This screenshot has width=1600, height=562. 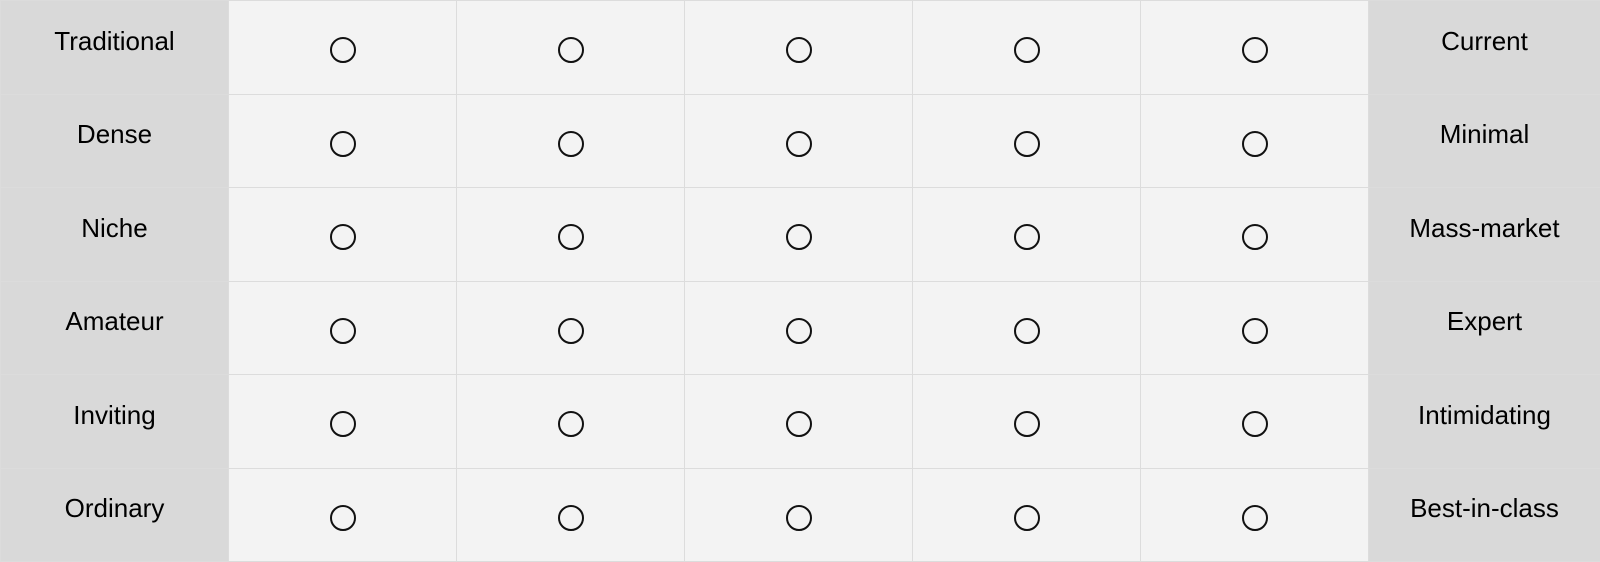 What do you see at coordinates (115, 515) in the screenshot?
I see `left-label: Ordinary` at bounding box center [115, 515].